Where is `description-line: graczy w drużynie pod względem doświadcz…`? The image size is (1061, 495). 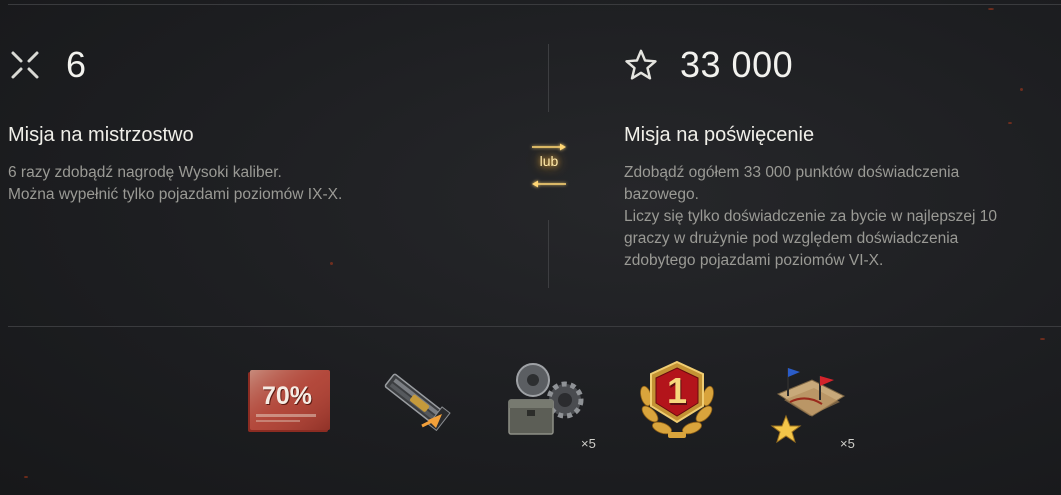
description-line: graczy w drużynie pod względem doświadcz… is located at coordinates (791, 238).